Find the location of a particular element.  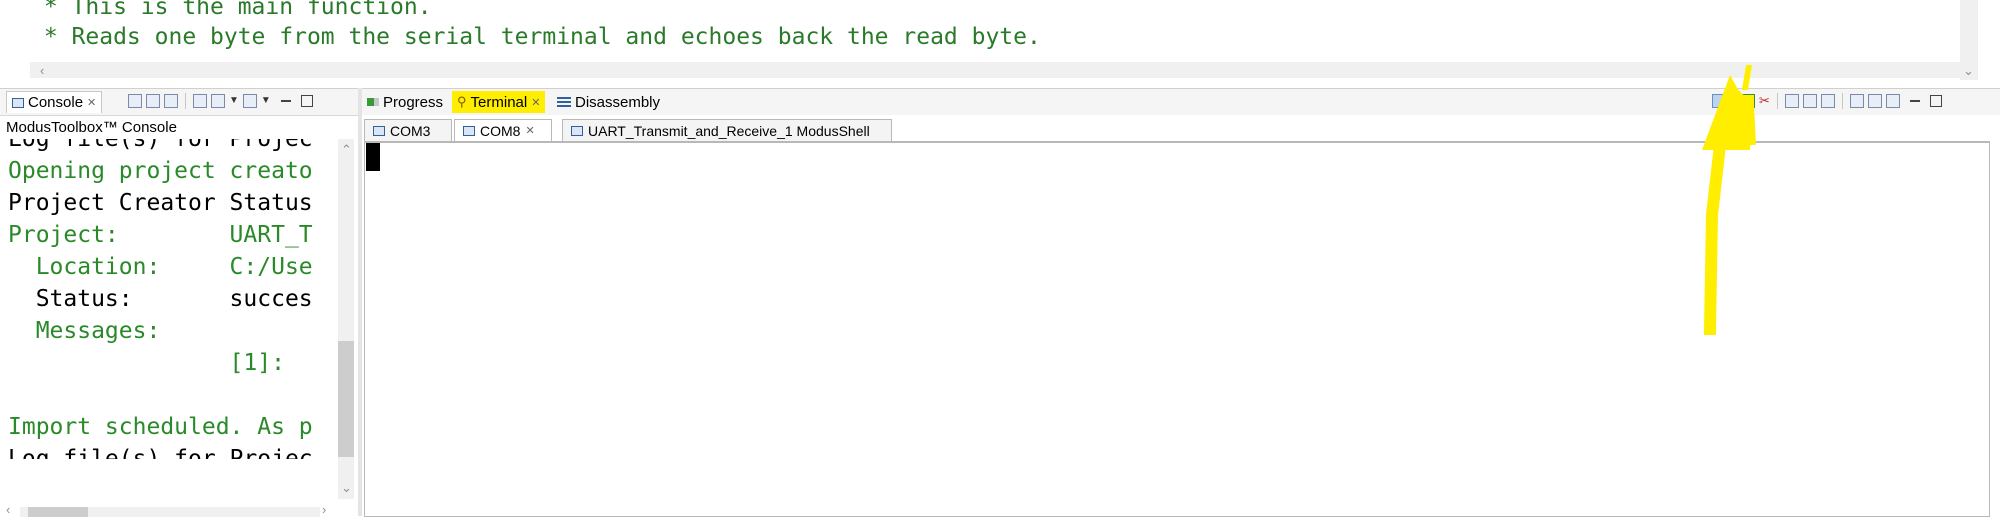

code-line: * This is the main function. is located at coordinates (231, 10).